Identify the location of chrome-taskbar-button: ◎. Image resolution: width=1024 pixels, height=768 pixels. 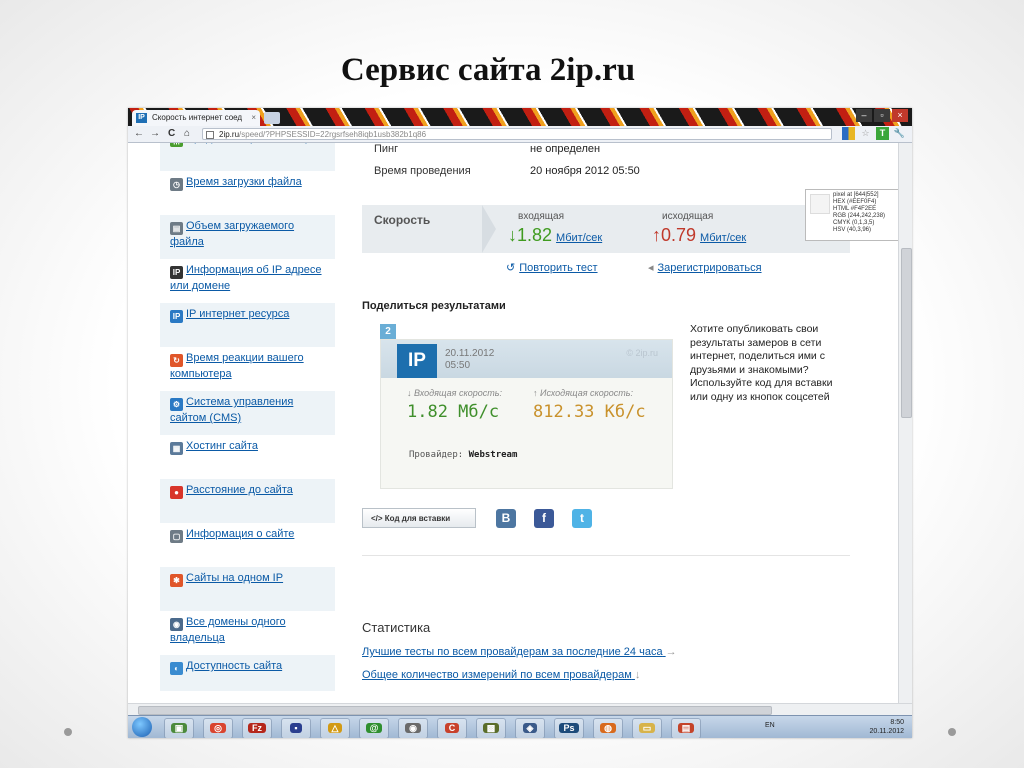
(218, 728).